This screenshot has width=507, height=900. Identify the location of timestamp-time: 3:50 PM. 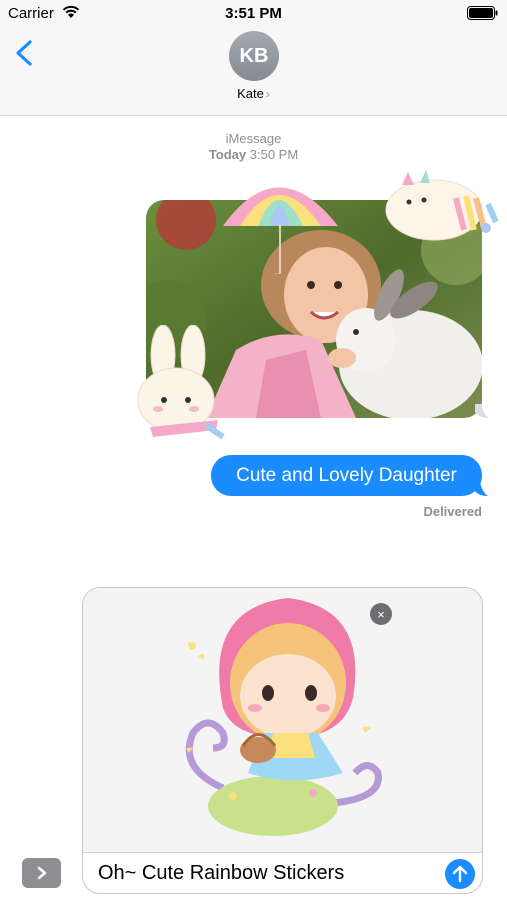
(274, 154).